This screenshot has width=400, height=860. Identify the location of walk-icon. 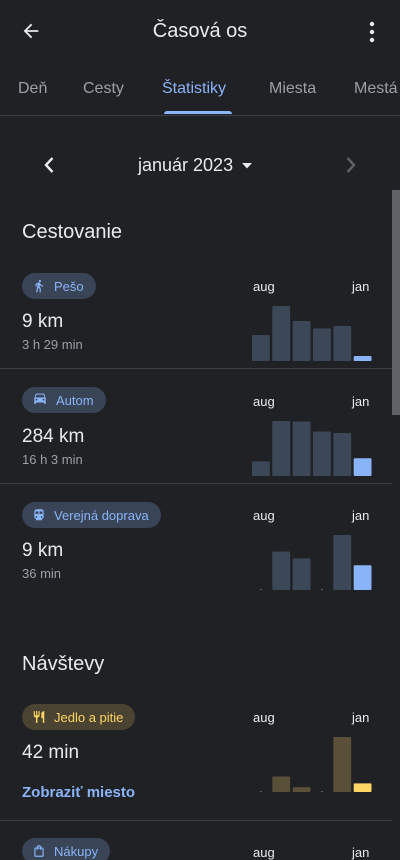
(39, 286).